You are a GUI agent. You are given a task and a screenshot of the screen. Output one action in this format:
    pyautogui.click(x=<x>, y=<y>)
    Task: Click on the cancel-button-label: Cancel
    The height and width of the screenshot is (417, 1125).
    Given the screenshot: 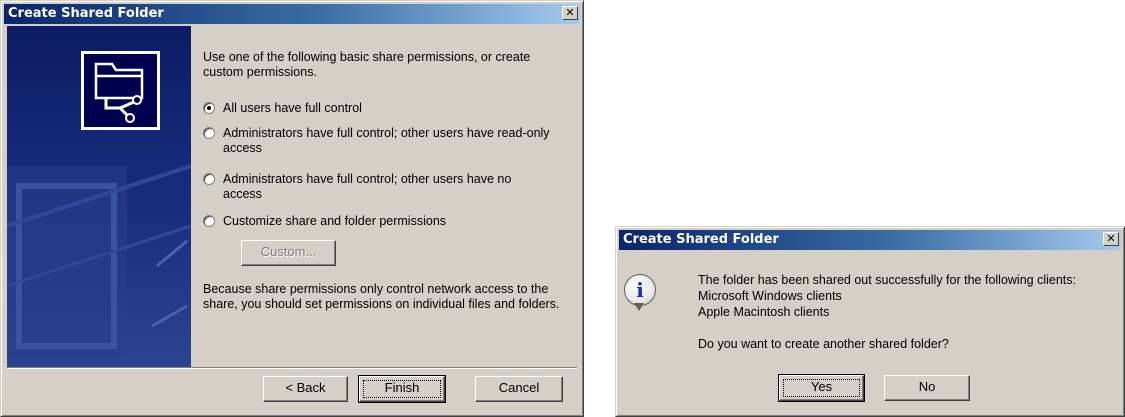 What is the action you would take?
    pyautogui.click(x=519, y=387)
    